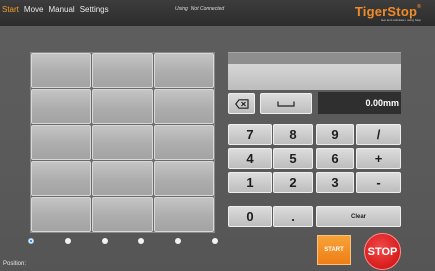  I want to click on menu-item-start: Start, so click(10, 9).